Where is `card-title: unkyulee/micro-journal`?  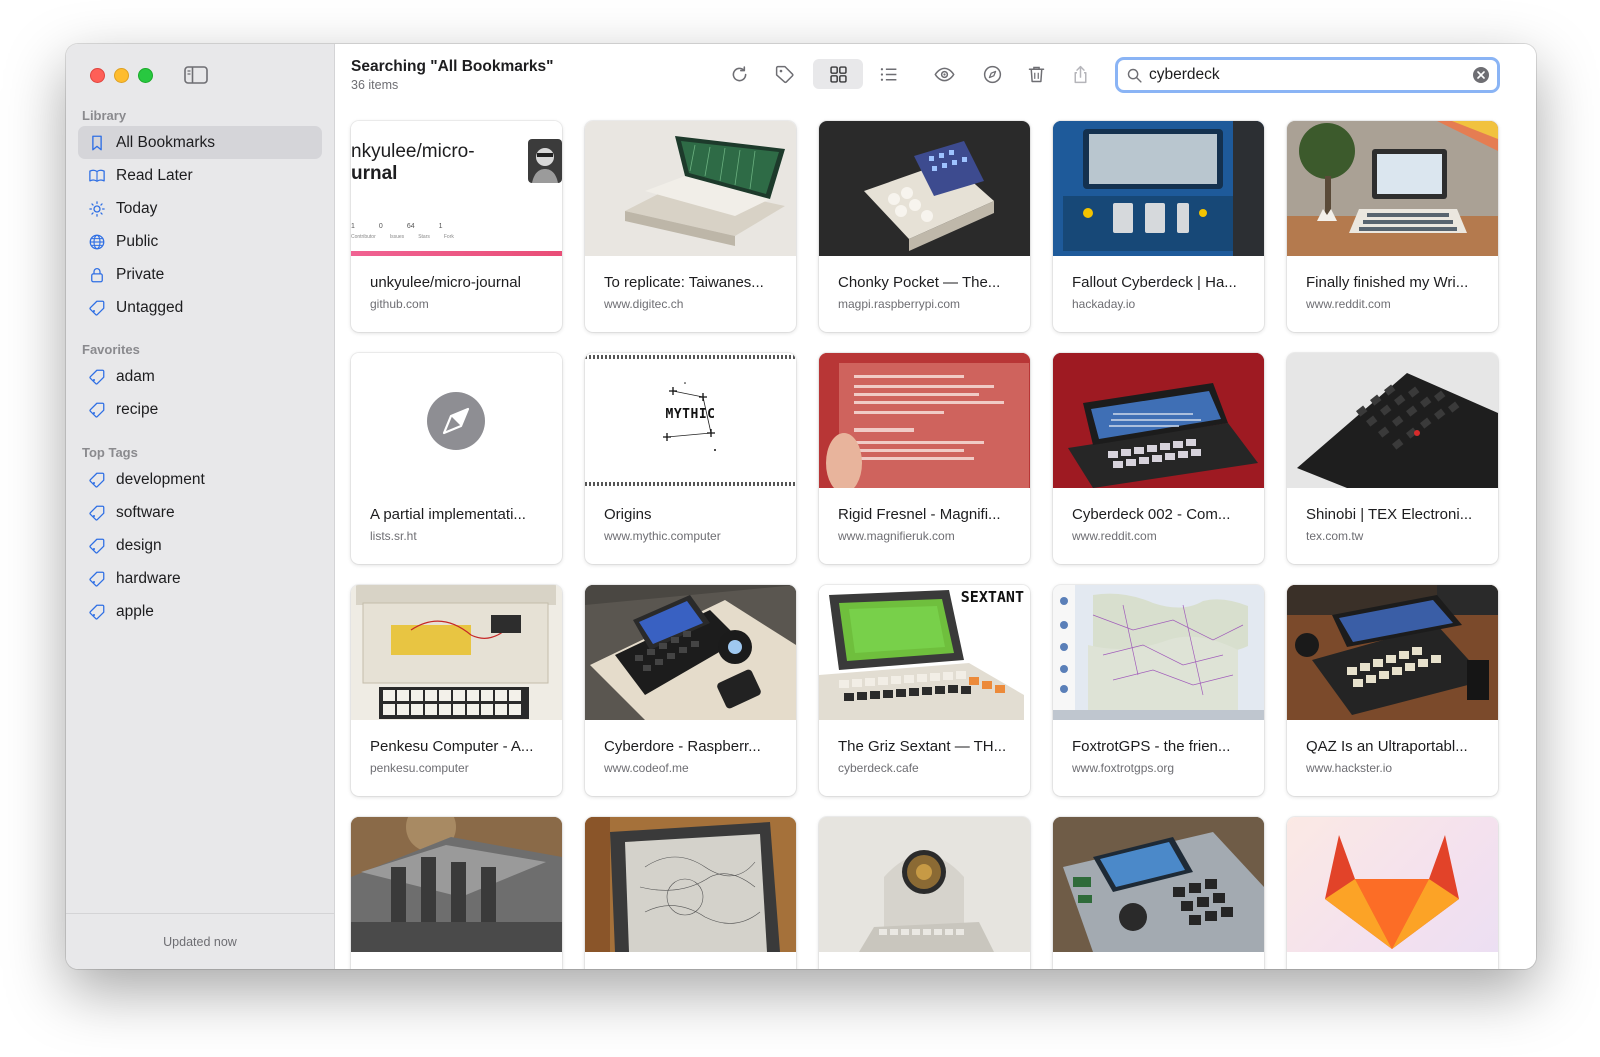 card-title: unkyulee/micro-journal is located at coordinates (445, 282).